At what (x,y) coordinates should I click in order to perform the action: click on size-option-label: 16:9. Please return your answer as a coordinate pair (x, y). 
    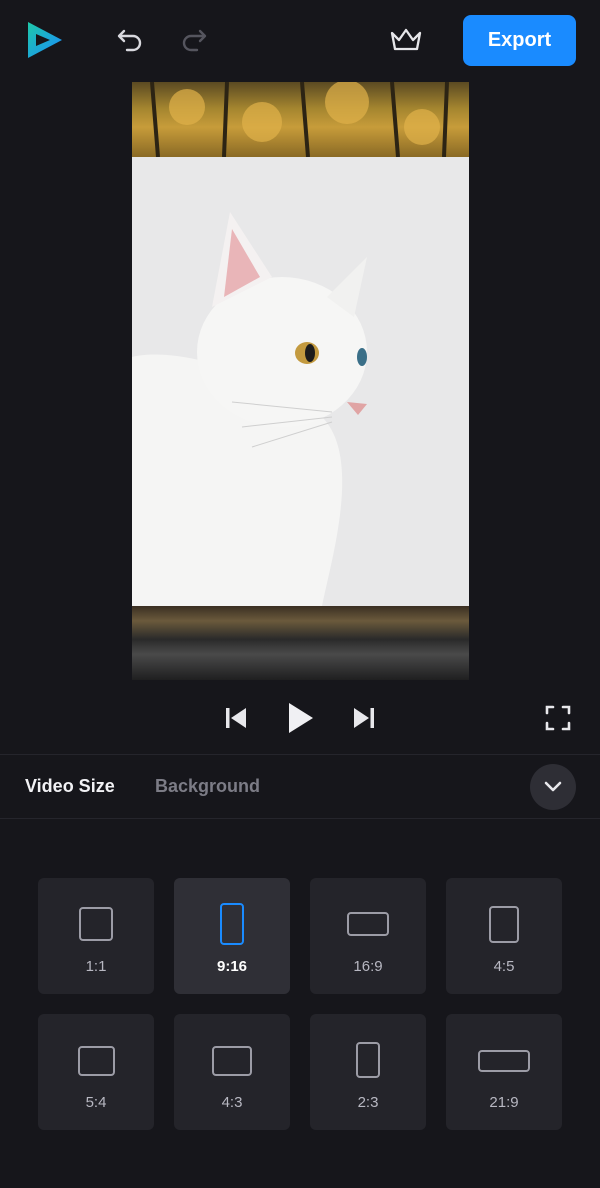
    Looking at the image, I should click on (368, 966).